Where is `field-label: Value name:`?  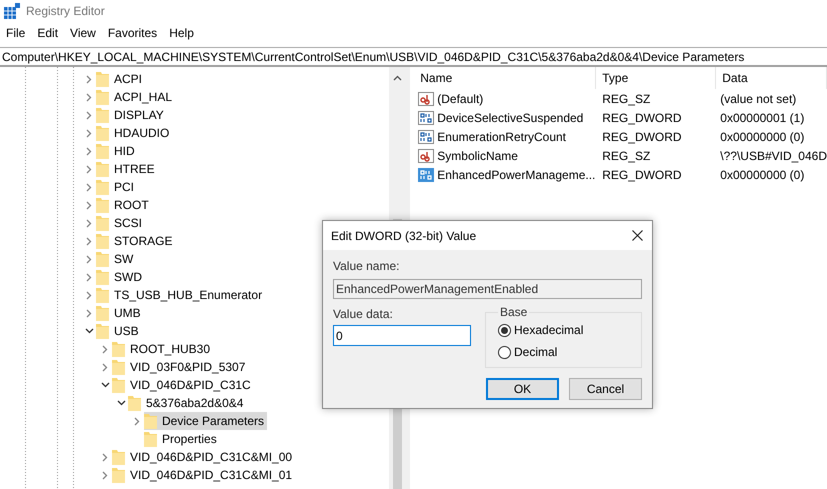 field-label: Value name: is located at coordinates (366, 266).